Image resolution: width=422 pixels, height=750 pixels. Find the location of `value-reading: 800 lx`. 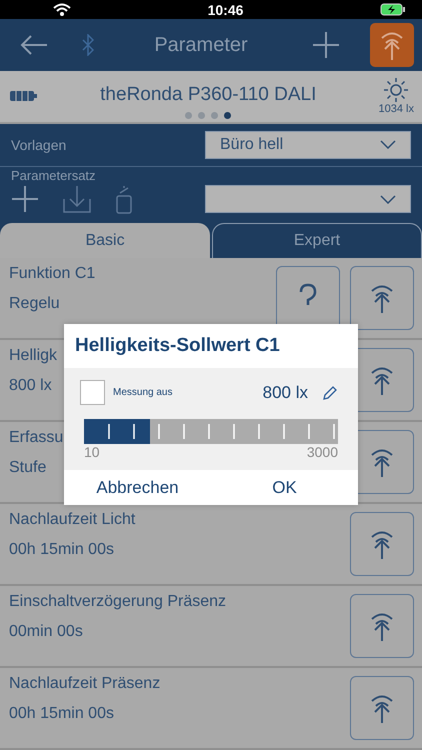

value-reading: 800 lx is located at coordinates (285, 392).